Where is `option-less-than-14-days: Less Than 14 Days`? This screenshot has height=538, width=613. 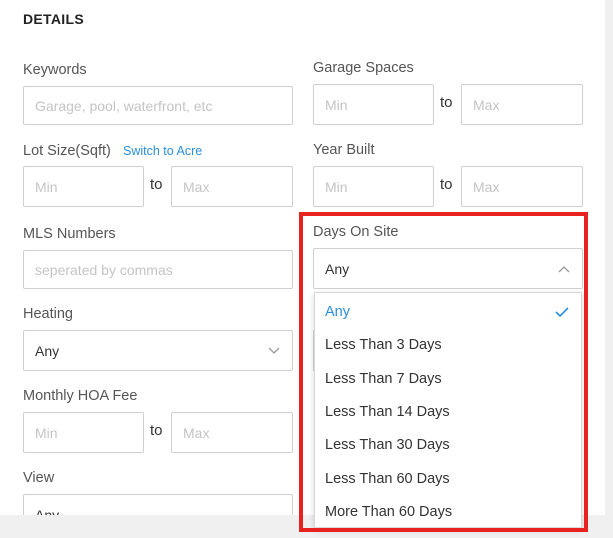 option-less-than-14-days: Less Than 14 Days is located at coordinates (448, 411).